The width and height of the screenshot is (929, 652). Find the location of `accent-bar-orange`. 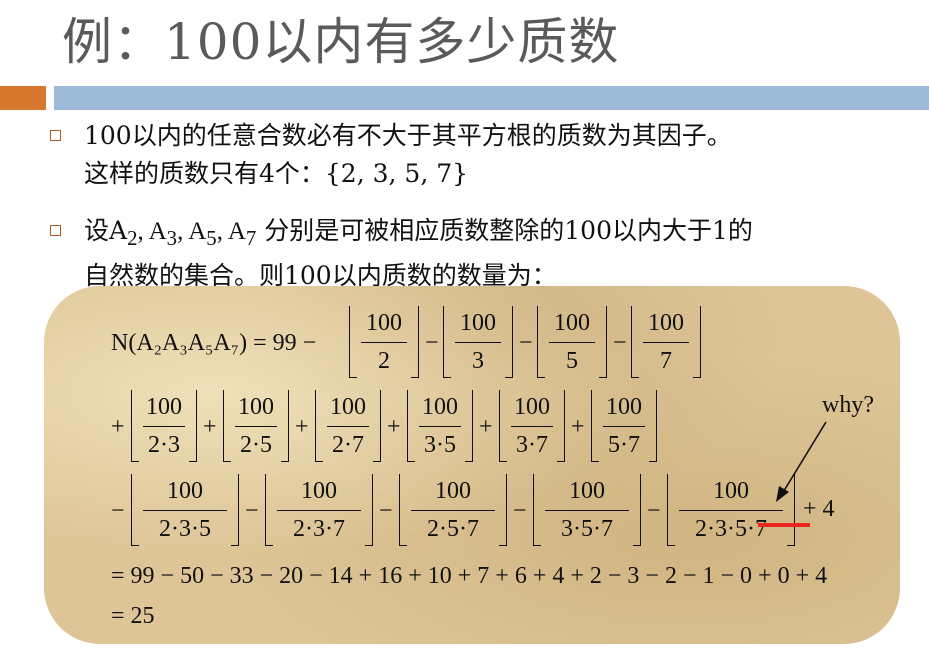

accent-bar-orange is located at coordinates (23, 98).